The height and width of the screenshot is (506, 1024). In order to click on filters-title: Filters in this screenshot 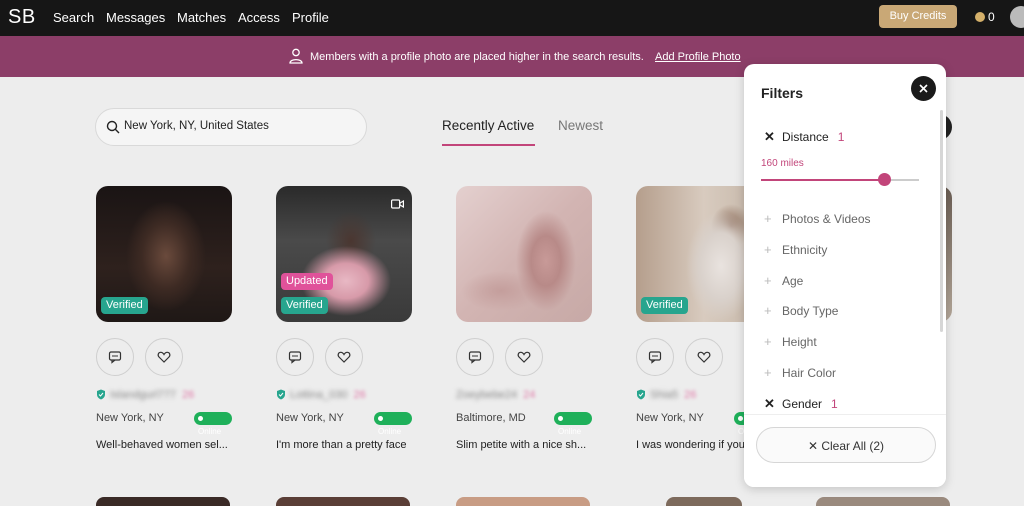, I will do `click(782, 93)`.